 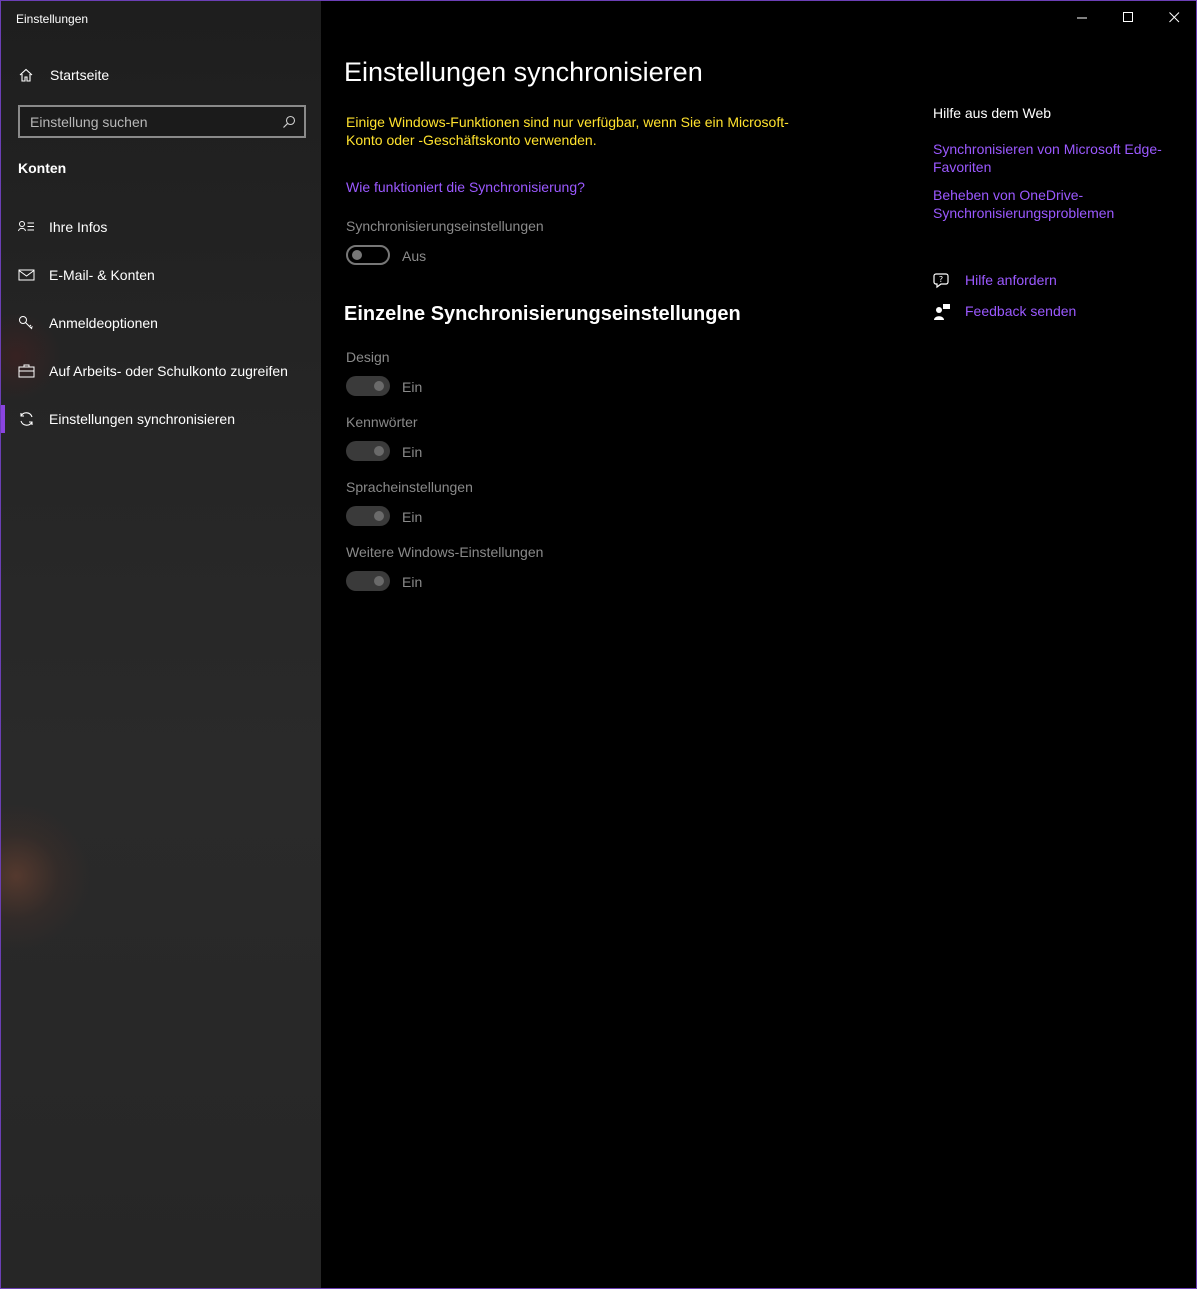 I want to click on chat-help-icon: ?, so click(x=942, y=281).